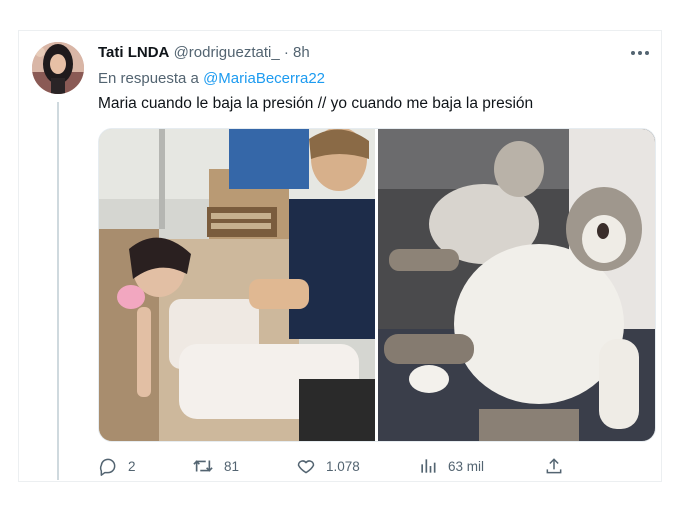 This screenshot has width=680, height=520. I want to click on reply-context: En respuesta a @MariaBecerra22, so click(211, 78).